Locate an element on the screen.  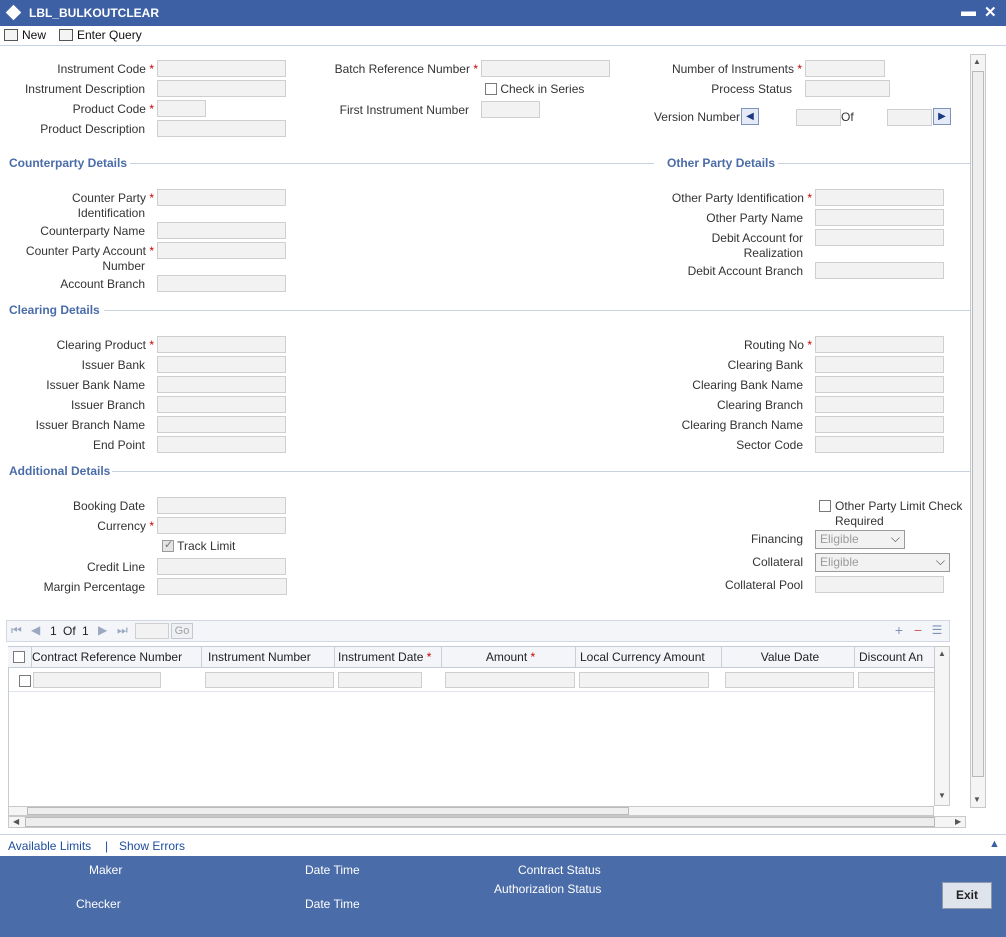
available-limits-link: Available Limits is located at coordinates (49, 846).